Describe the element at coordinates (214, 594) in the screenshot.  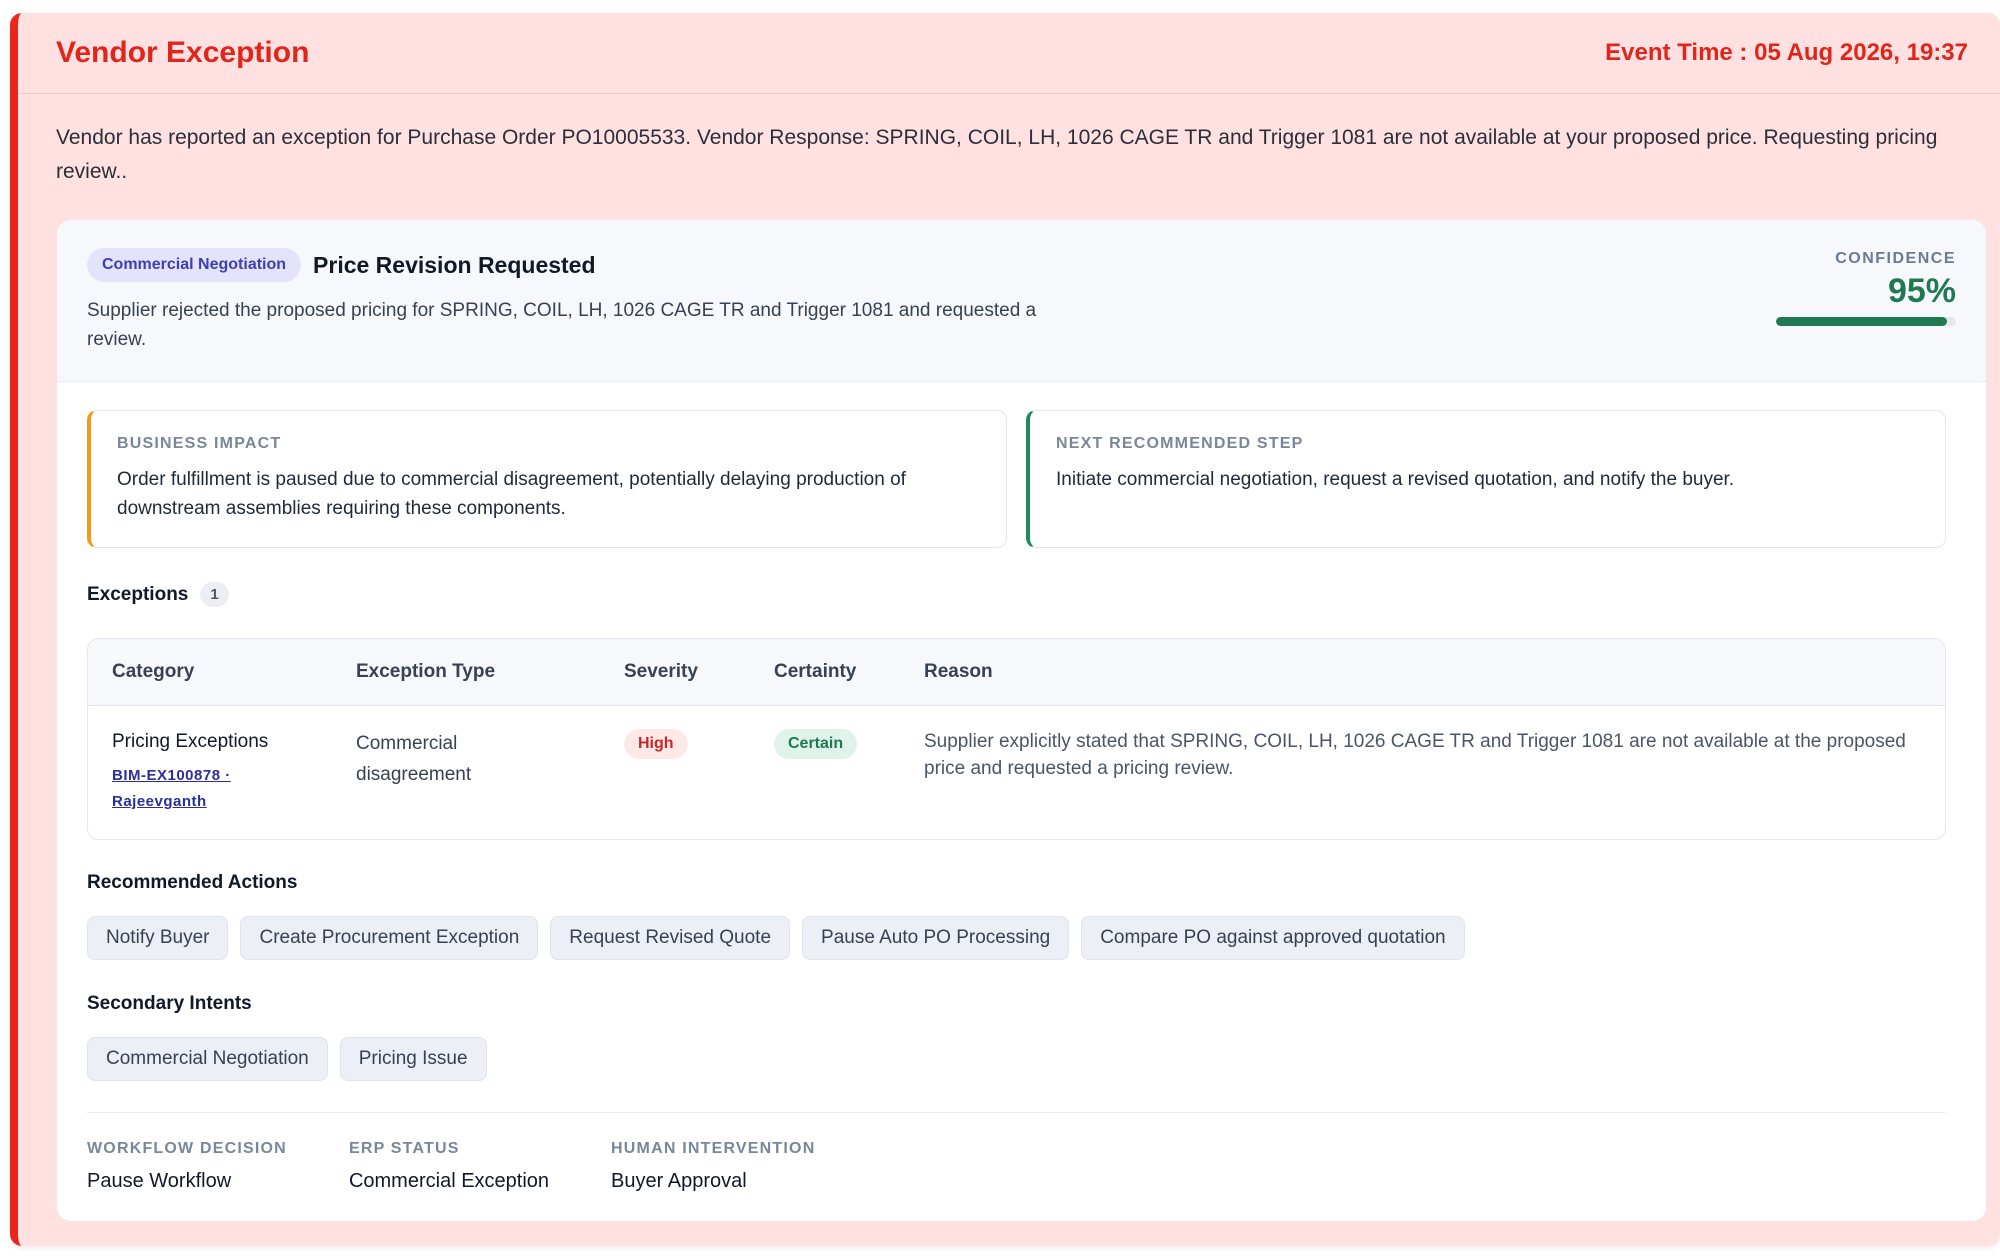
I see `exceptions-count-badge: 1` at that location.